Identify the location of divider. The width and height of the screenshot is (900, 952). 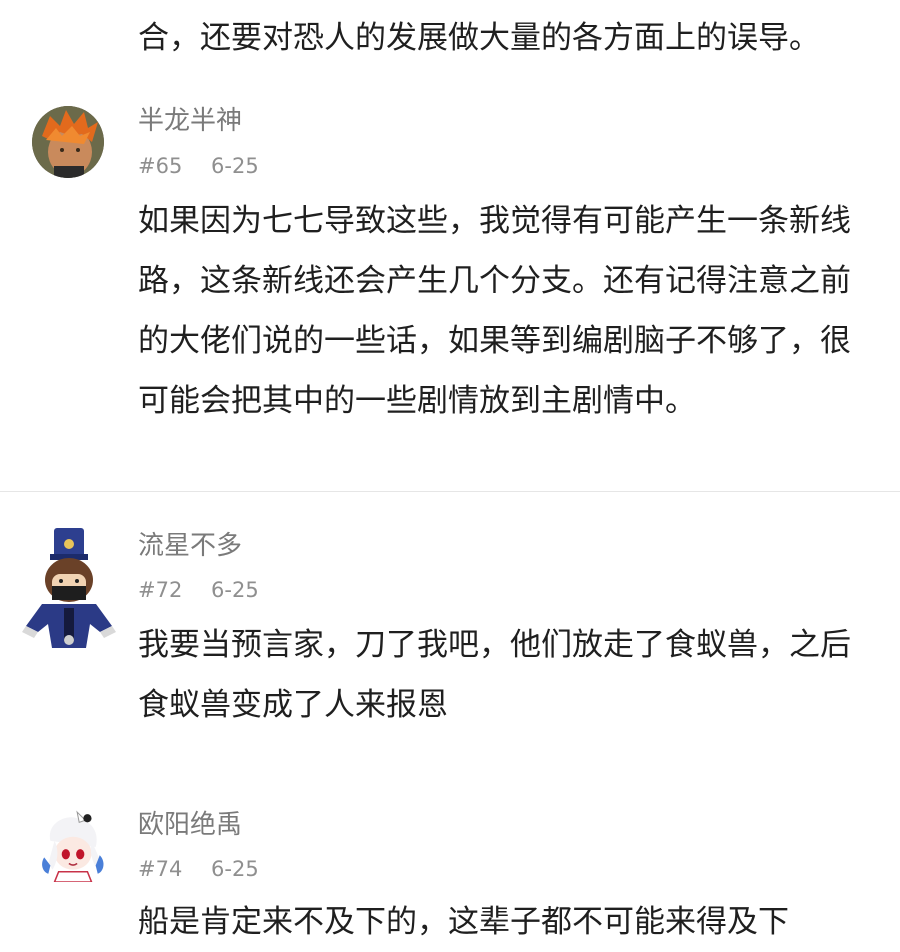
(450, 491).